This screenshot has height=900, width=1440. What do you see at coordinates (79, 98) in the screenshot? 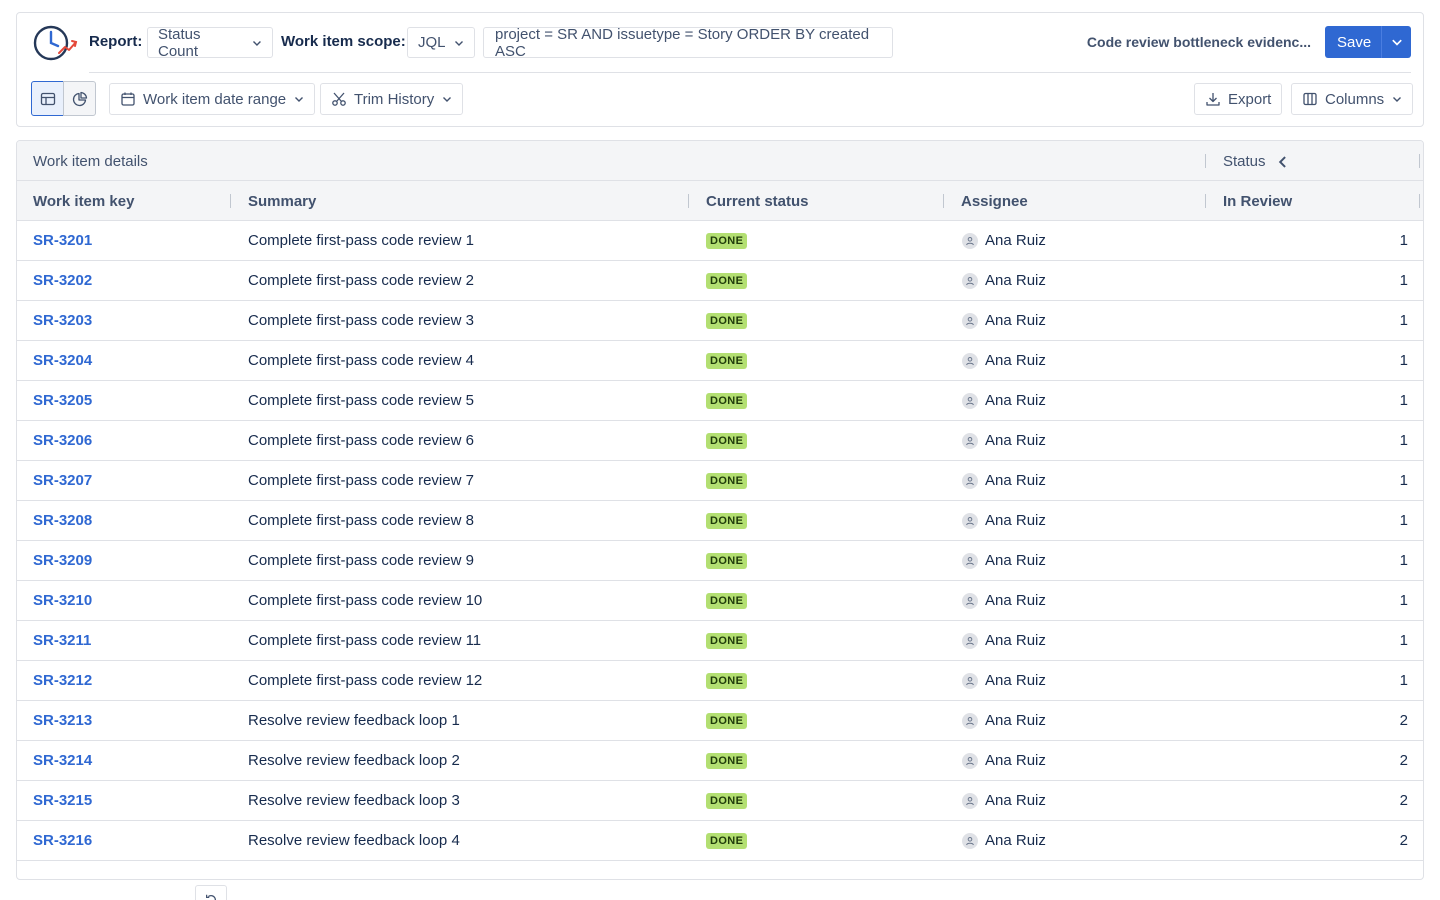
I see `chart-view-button` at bounding box center [79, 98].